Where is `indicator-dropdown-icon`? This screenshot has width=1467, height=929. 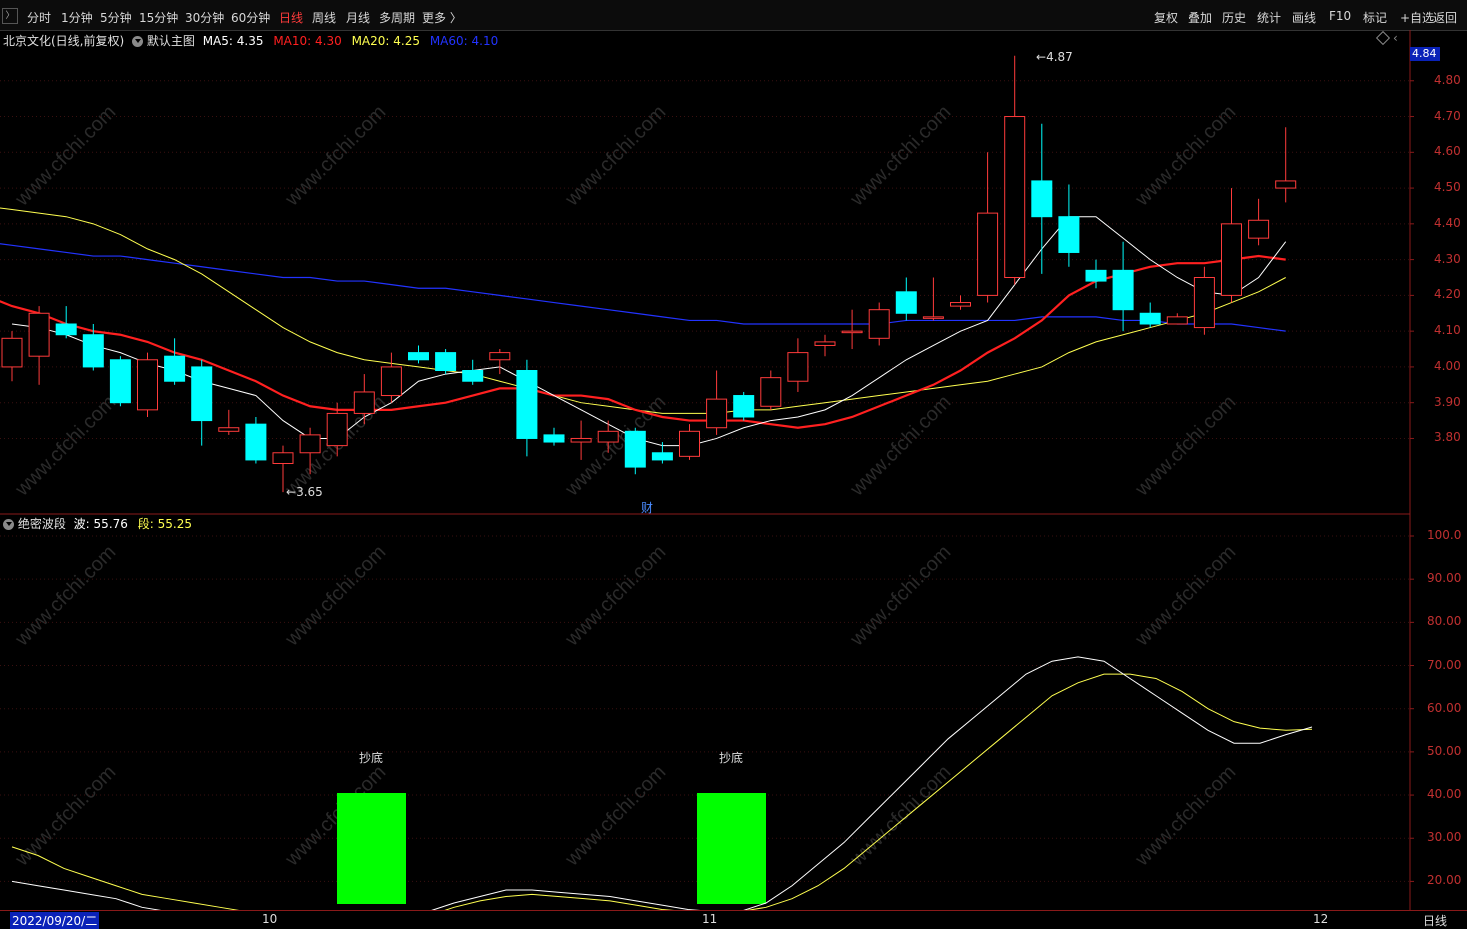 indicator-dropdown-icon is located at coordinates (8, 524).